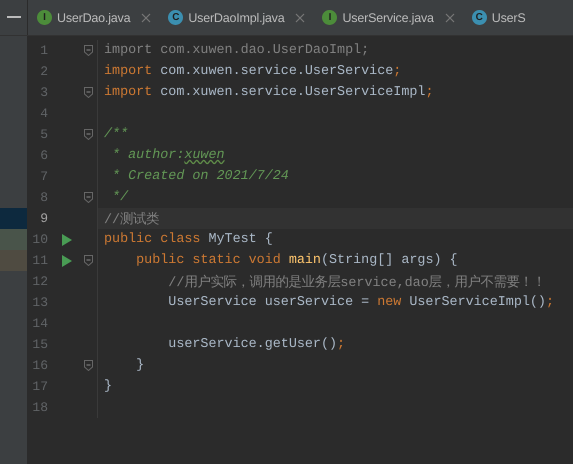  What do you see at coordinates (39, 281) in the screenshot?
I see `line-number: 12` at bounding box center [39, 281].